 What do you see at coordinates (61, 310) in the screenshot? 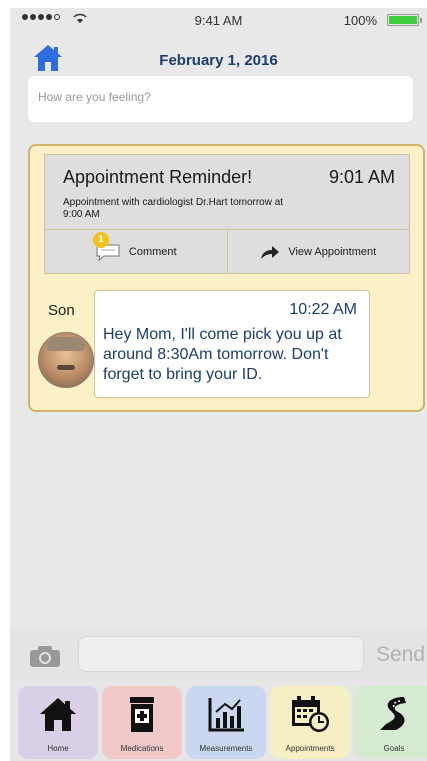
I see `sender-name: Son` at bounding box center [61, 310].